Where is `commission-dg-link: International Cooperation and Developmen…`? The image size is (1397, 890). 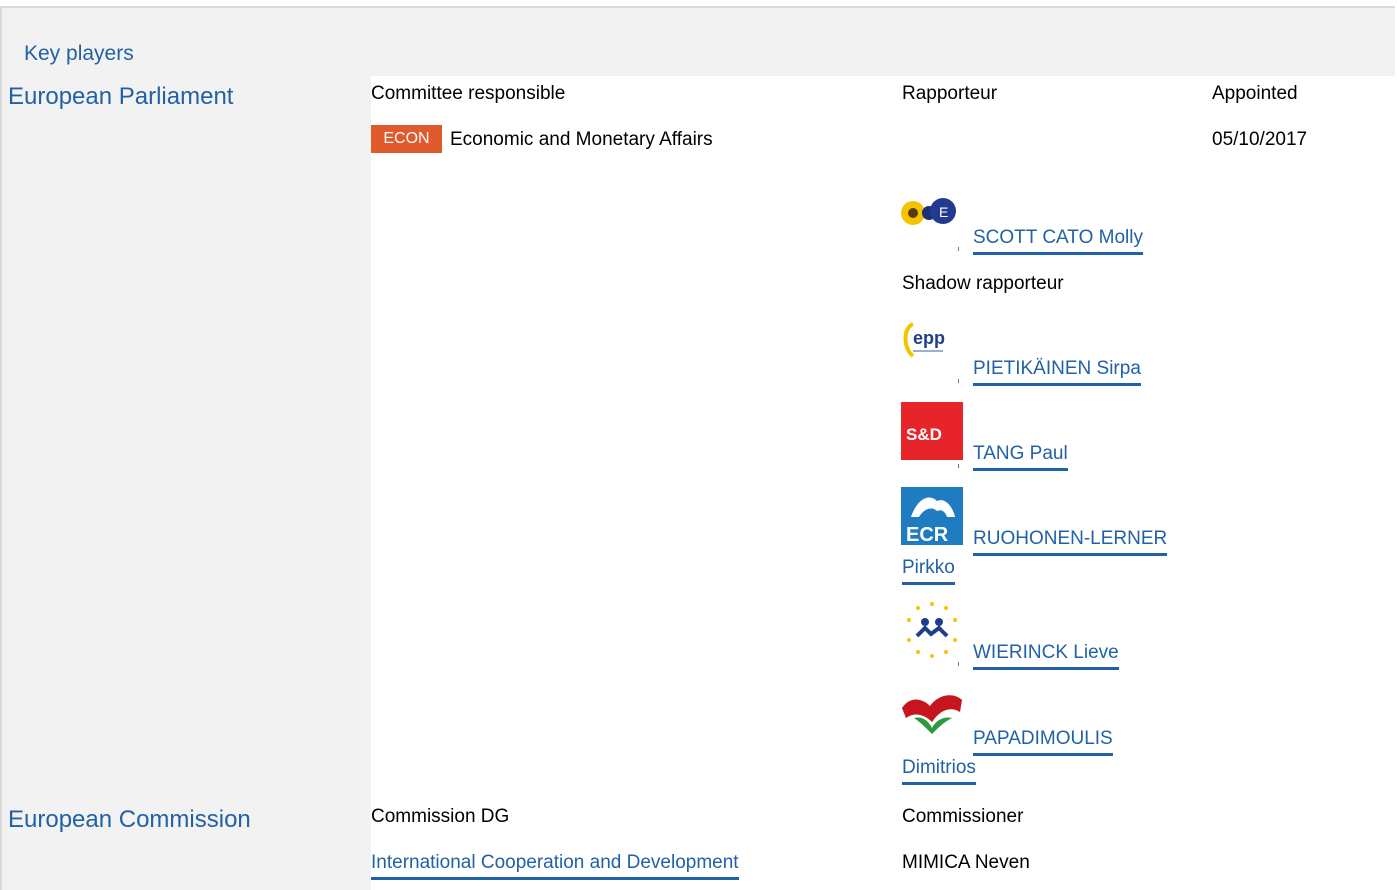 commission-dg-link: International Cooperation and Developmen… is located at coordinates (555, 866).